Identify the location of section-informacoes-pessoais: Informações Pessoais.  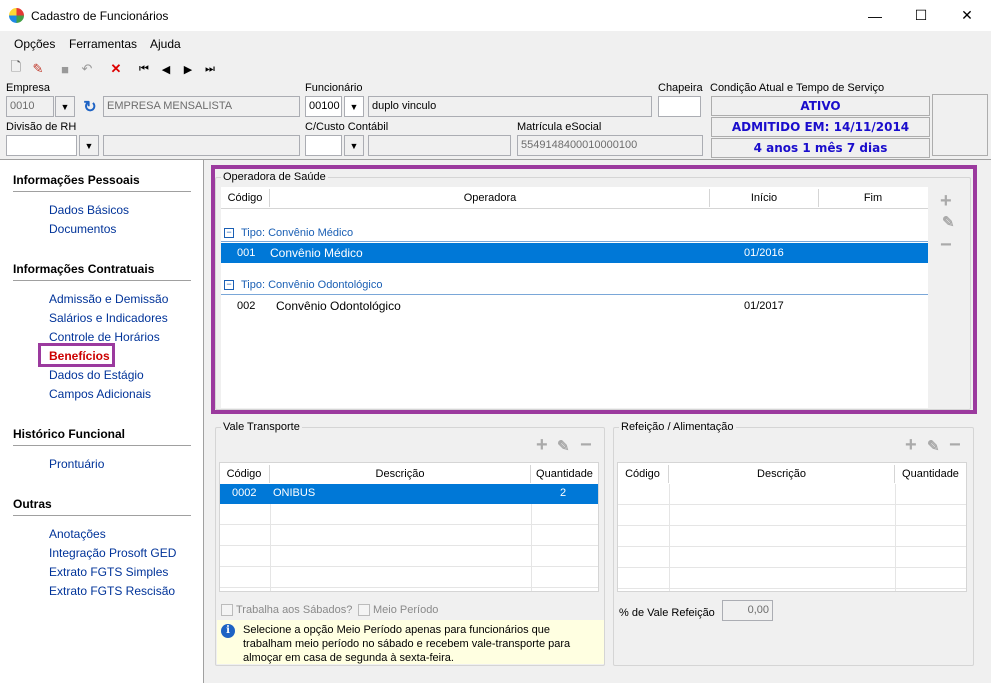
(76, 180).